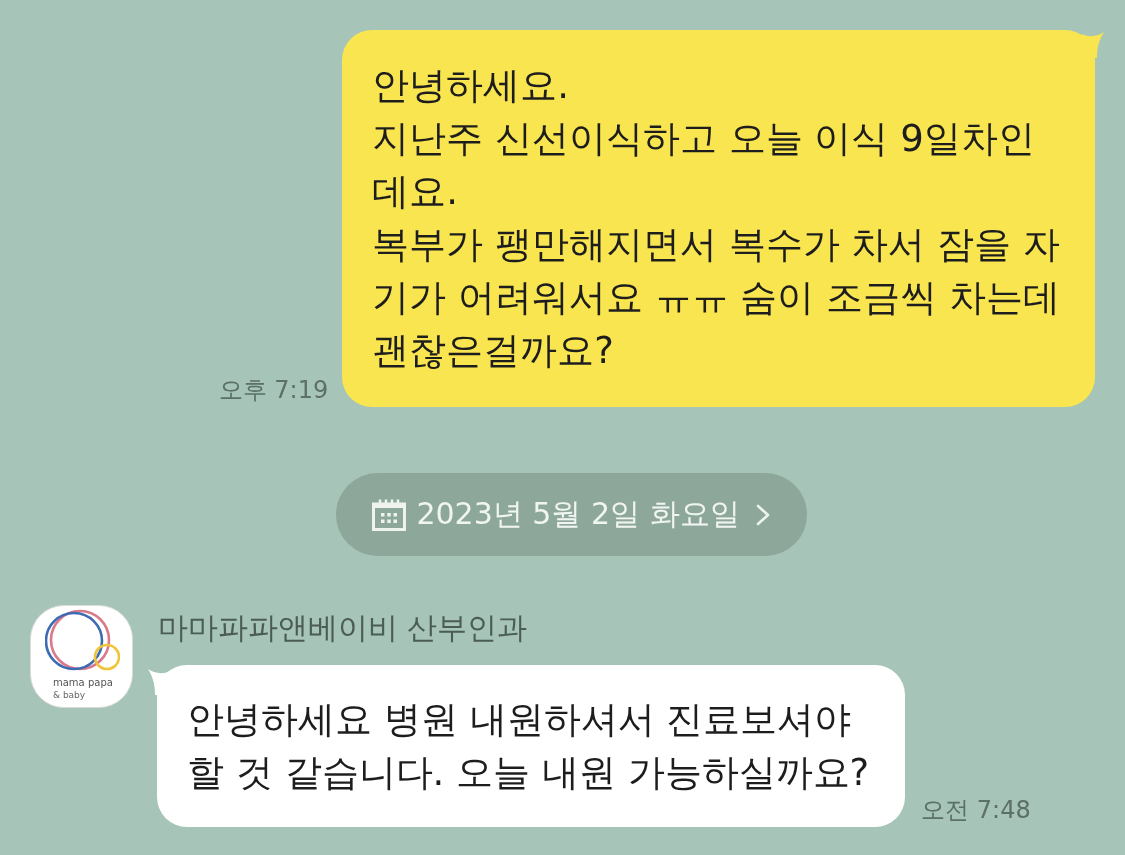 Image resolution: width=1125 pixels, height=855 pixels. I want to click on message-time: 오전 7:48, so click(976, 810).